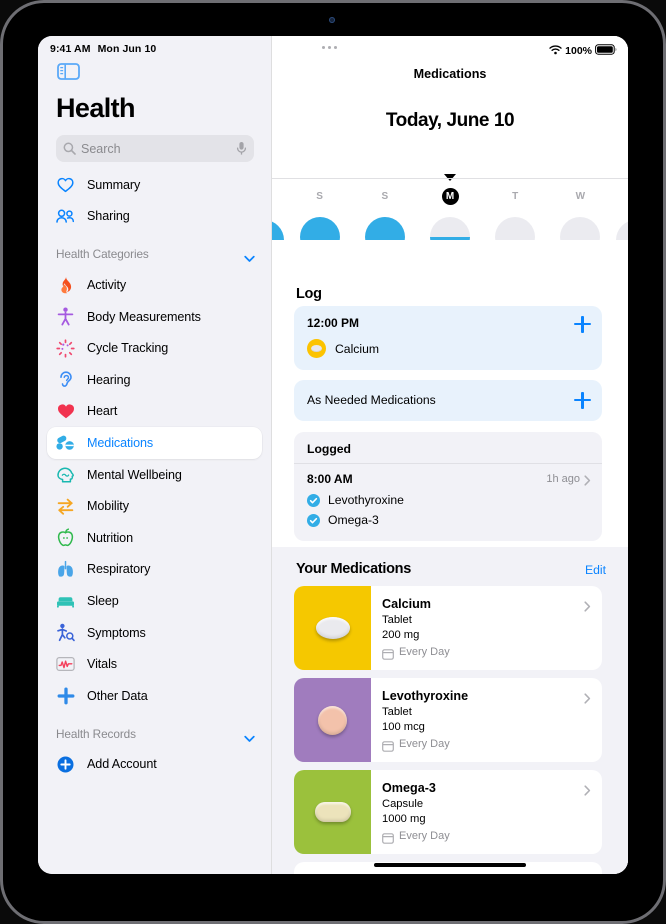 Image resolution: width=666 pixels, height=924 pixels. I want to click on sidebar-item-summary: Summary, so click(154, 185).